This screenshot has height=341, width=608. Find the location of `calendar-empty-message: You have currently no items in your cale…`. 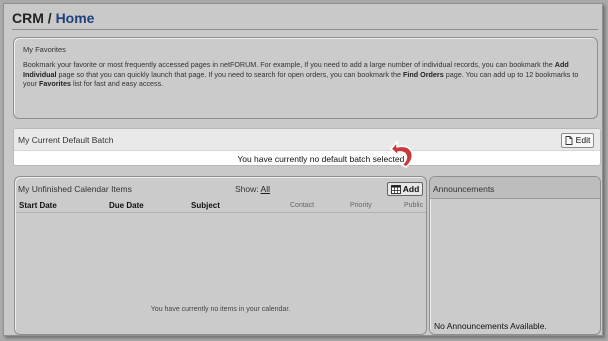

calendar-empty-message: You have currently no items in your cale… is located at coordinates (220, 309).